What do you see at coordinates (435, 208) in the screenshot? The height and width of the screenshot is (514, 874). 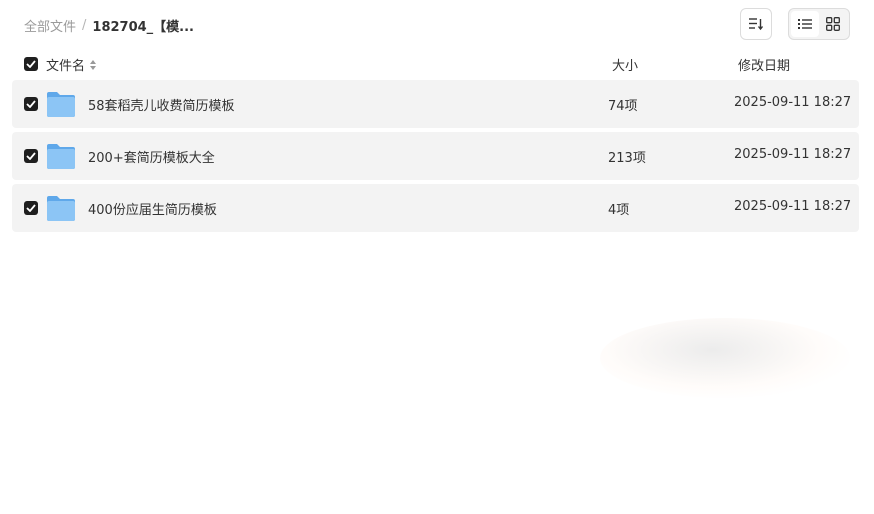 I see `file-row: 400份应届生简历模板 4项 2025-09-11 18:27` at bounding box center [435, 208].